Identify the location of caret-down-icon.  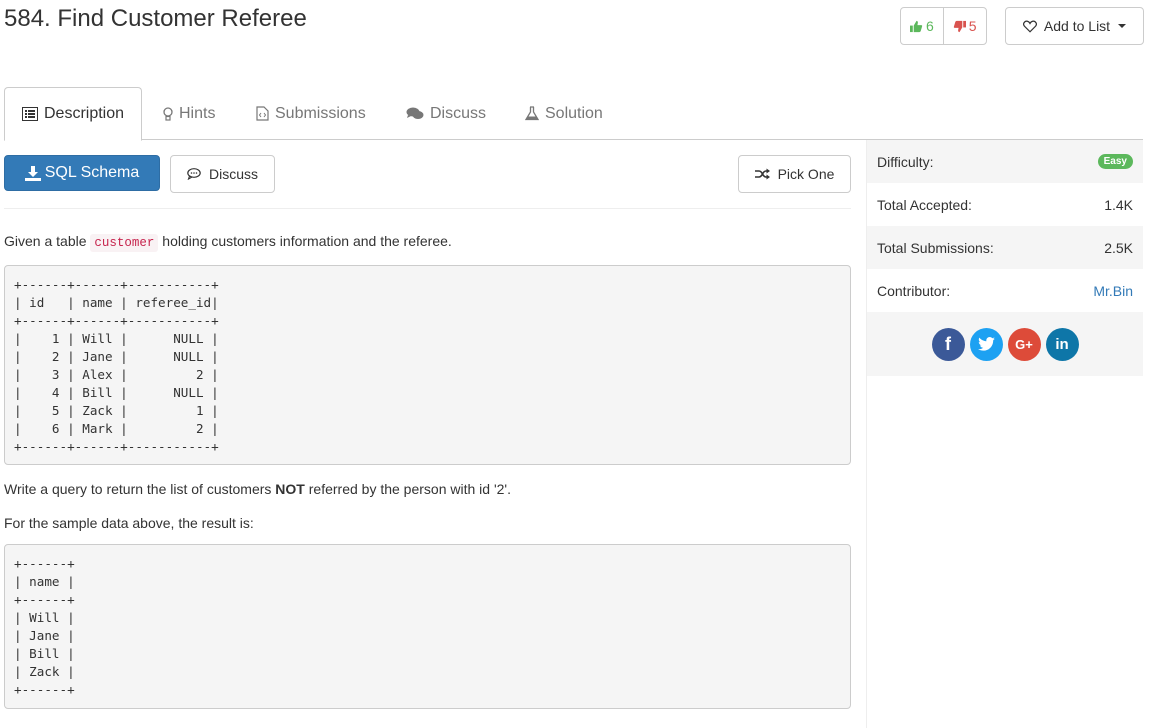
(1122, 26).